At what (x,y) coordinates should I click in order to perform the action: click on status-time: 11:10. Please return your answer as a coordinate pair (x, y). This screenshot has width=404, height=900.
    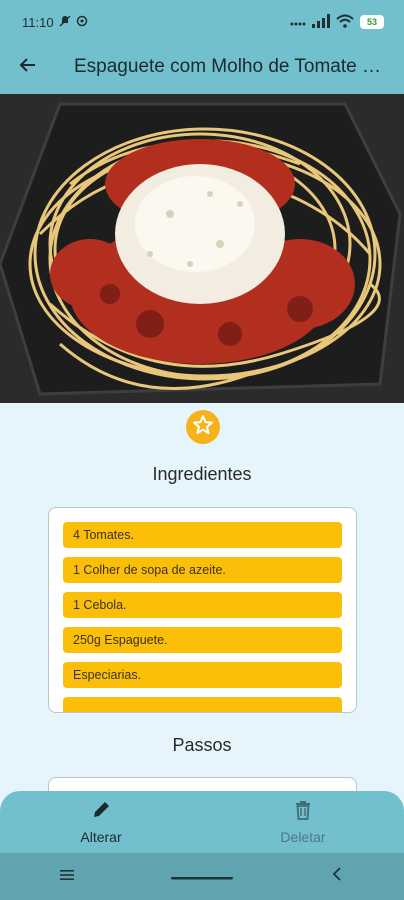
    Looking at the image, I should click on (38, 22).